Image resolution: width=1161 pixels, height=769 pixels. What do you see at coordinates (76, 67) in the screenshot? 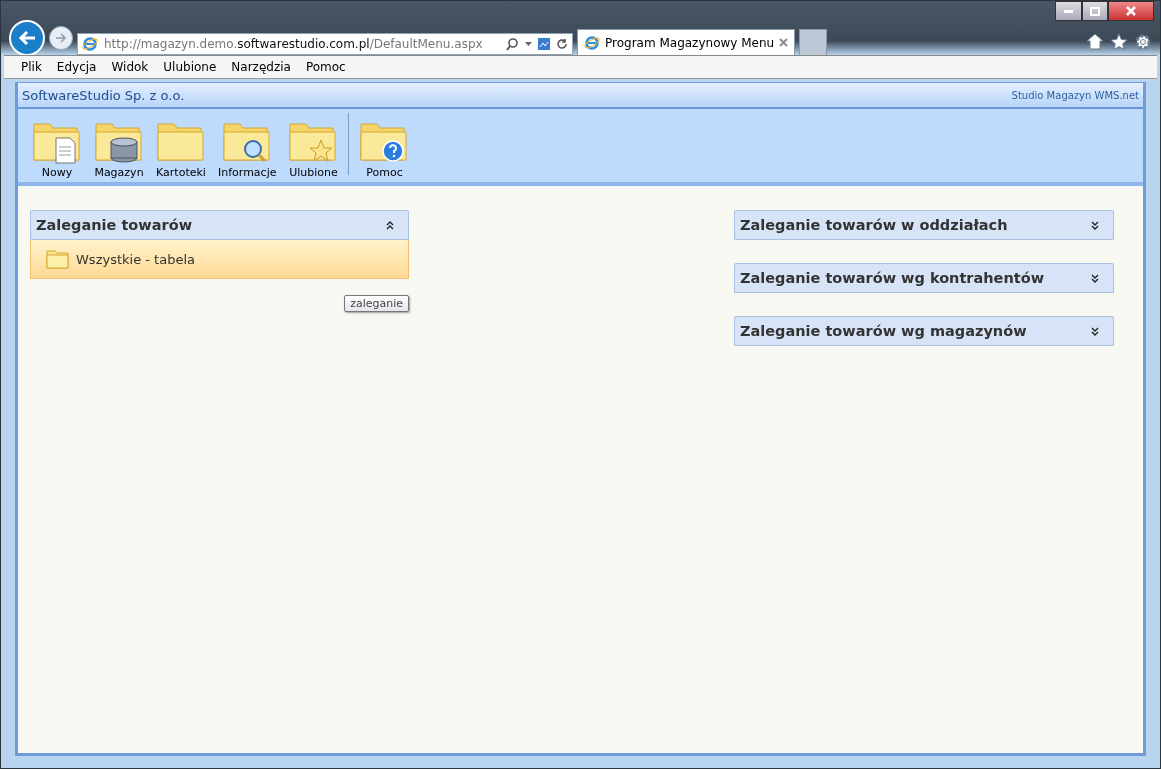
I see `menu-item: Edycja` at bounding box center [76, 67].